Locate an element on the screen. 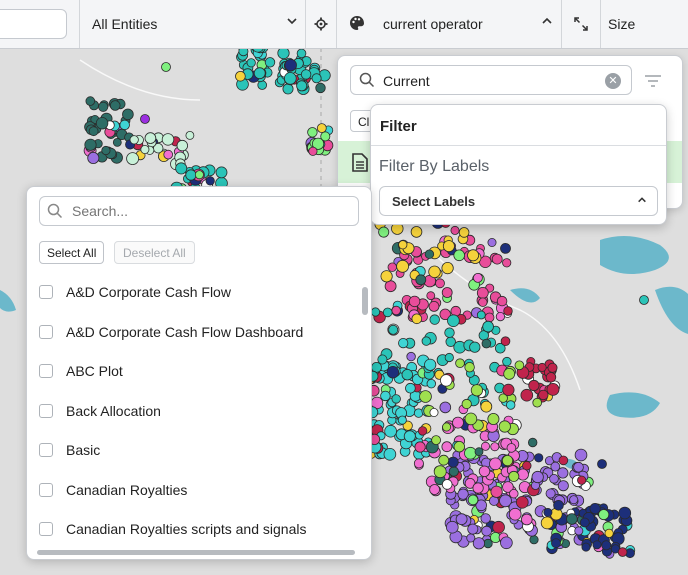  size-label: Size is located at coordinates (621, 24).